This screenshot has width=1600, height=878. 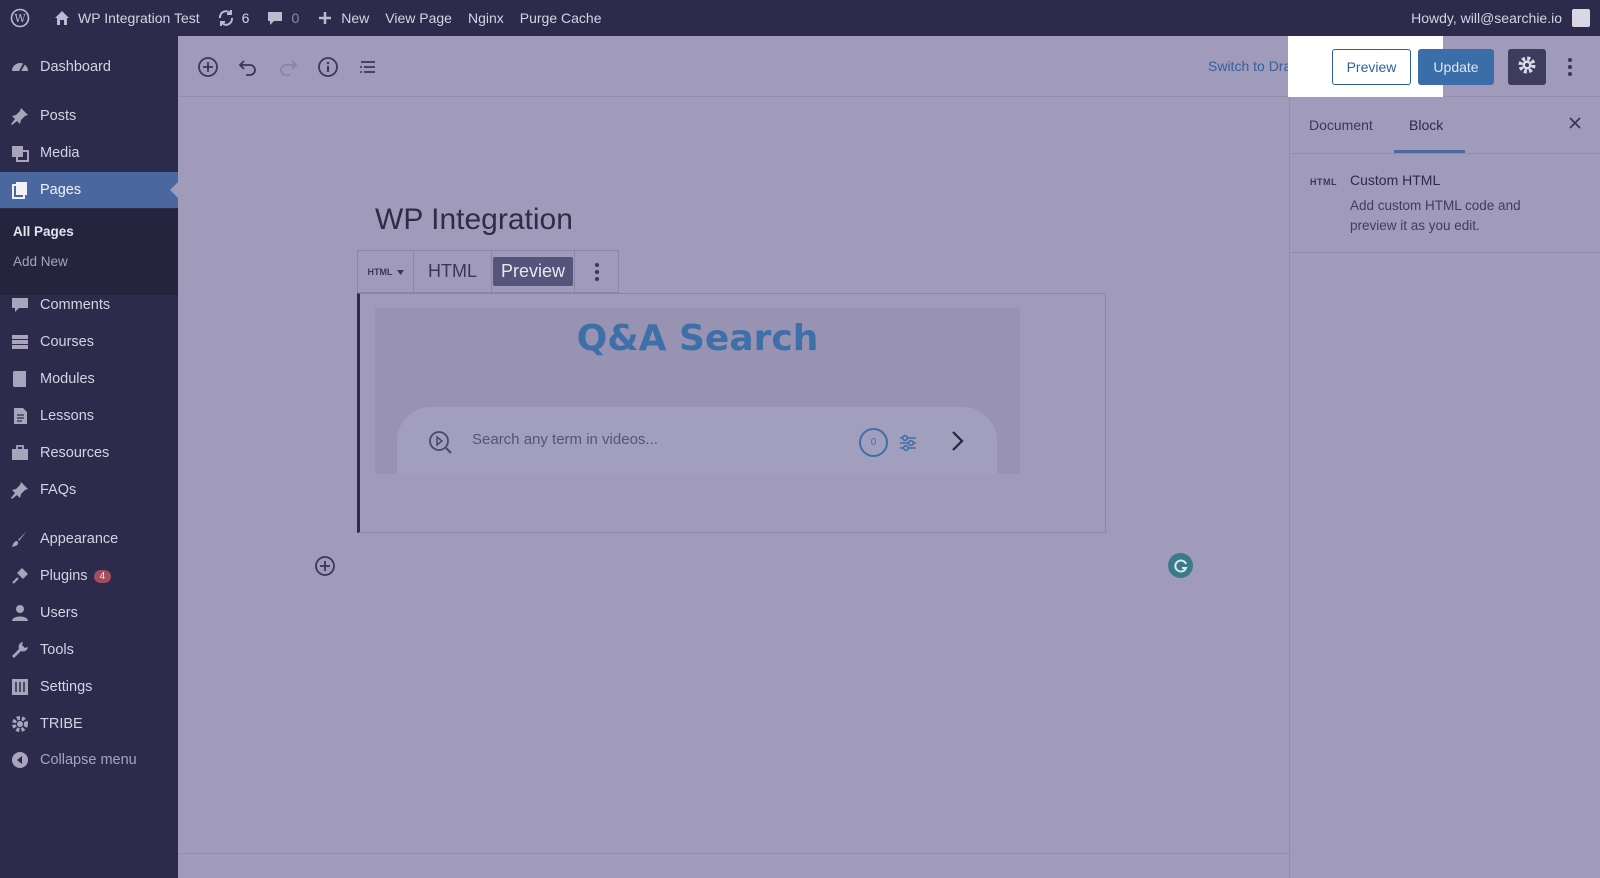 What do you see at coordinates (474, 220) in the screenshot?
I see `post-title: WP Integration` at bounding box center [474, 220].